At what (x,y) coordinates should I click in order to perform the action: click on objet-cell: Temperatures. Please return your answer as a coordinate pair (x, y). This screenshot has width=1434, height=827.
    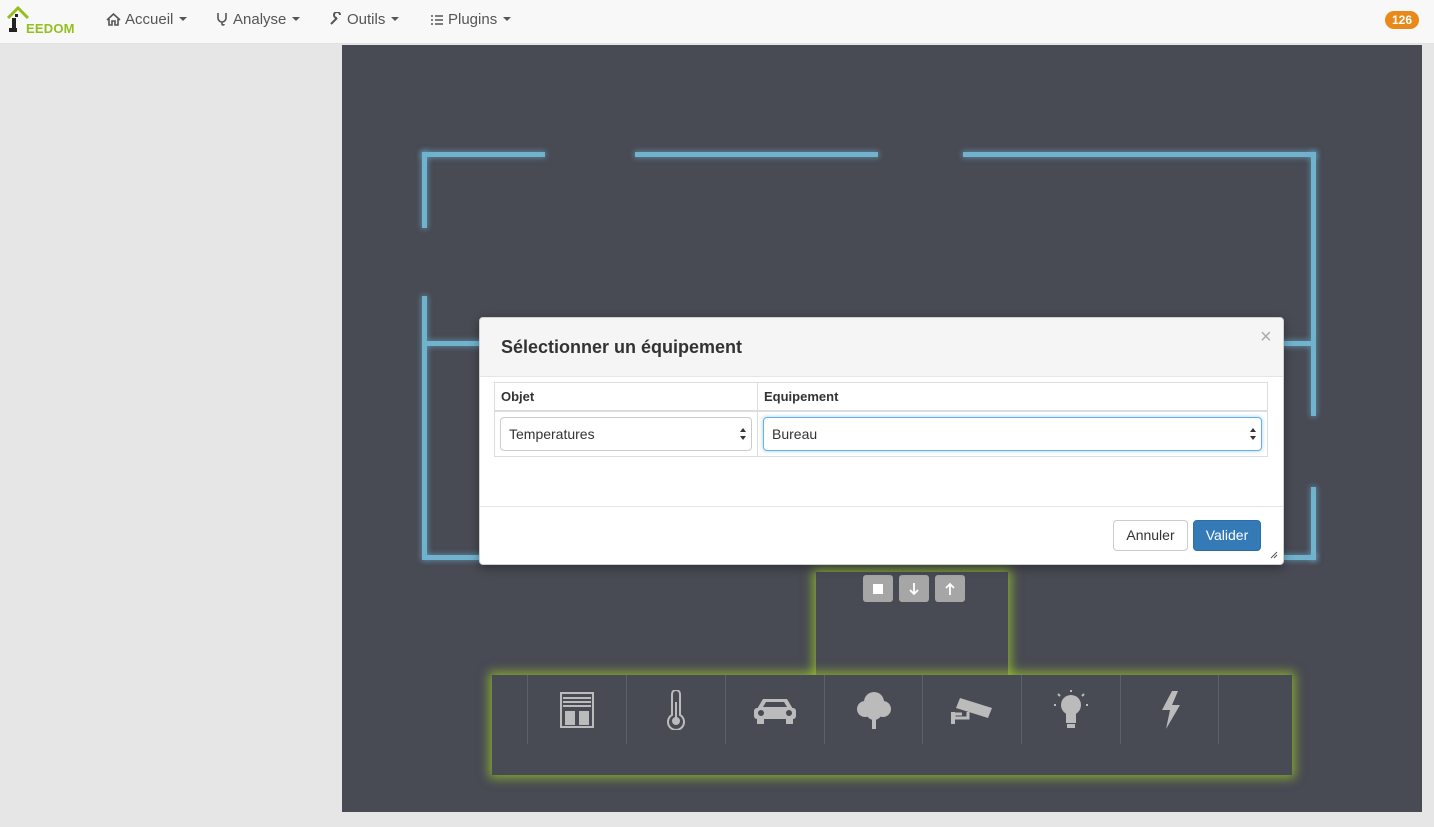
    Looking at the image, I should click on (626, 433).